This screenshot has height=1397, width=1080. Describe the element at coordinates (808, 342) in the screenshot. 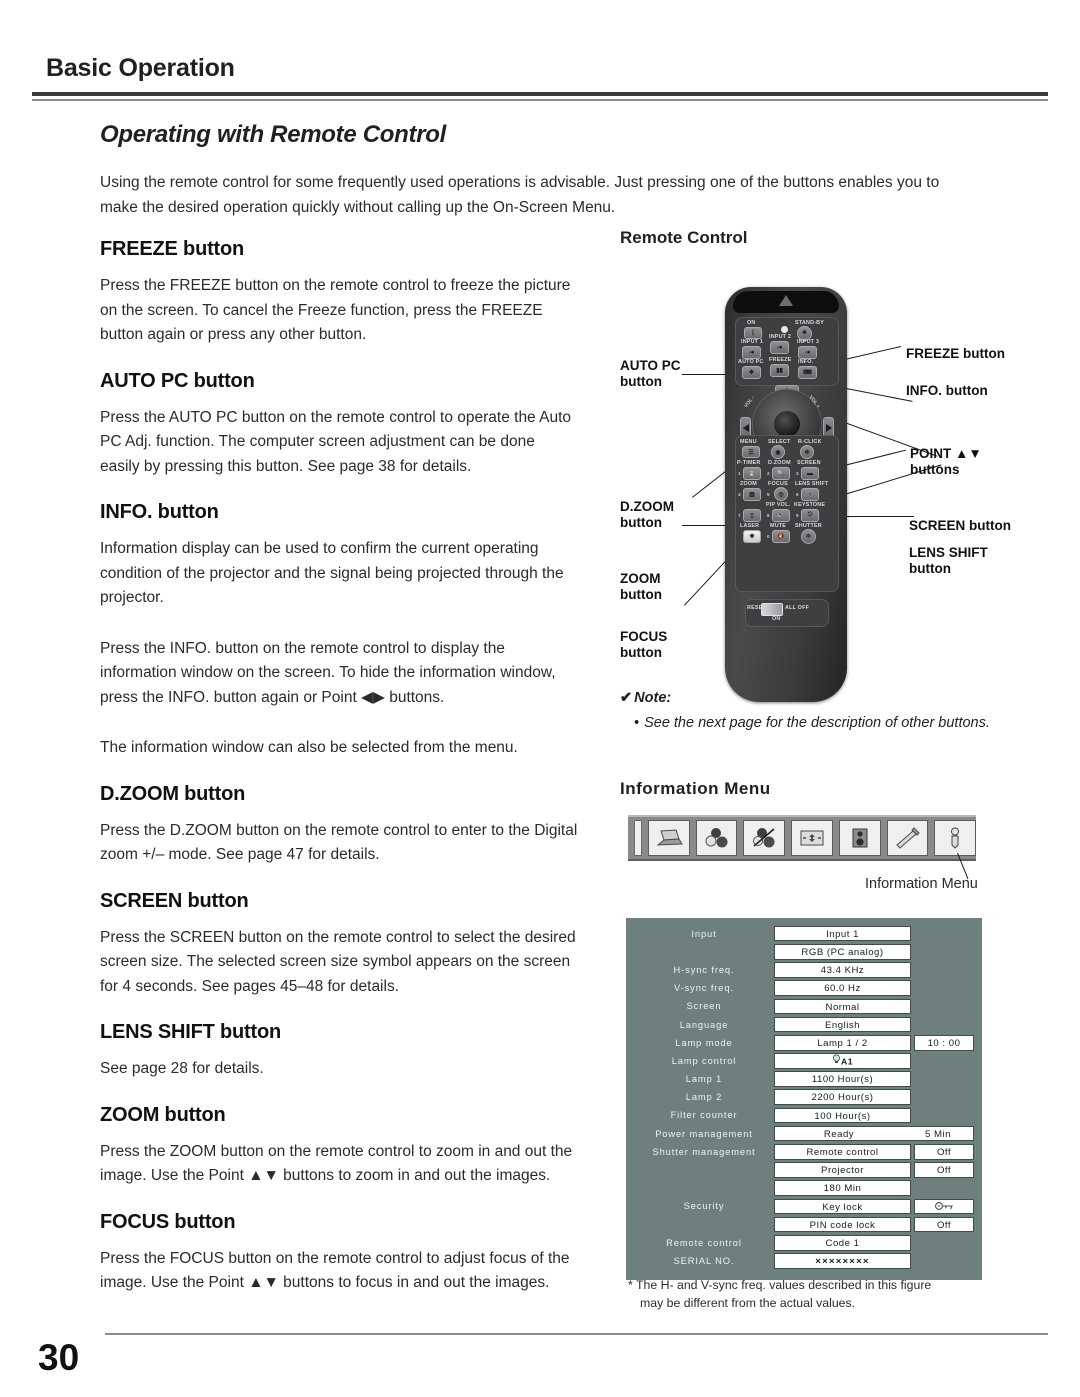

I see `label-input3: INPUT 3` at that location.